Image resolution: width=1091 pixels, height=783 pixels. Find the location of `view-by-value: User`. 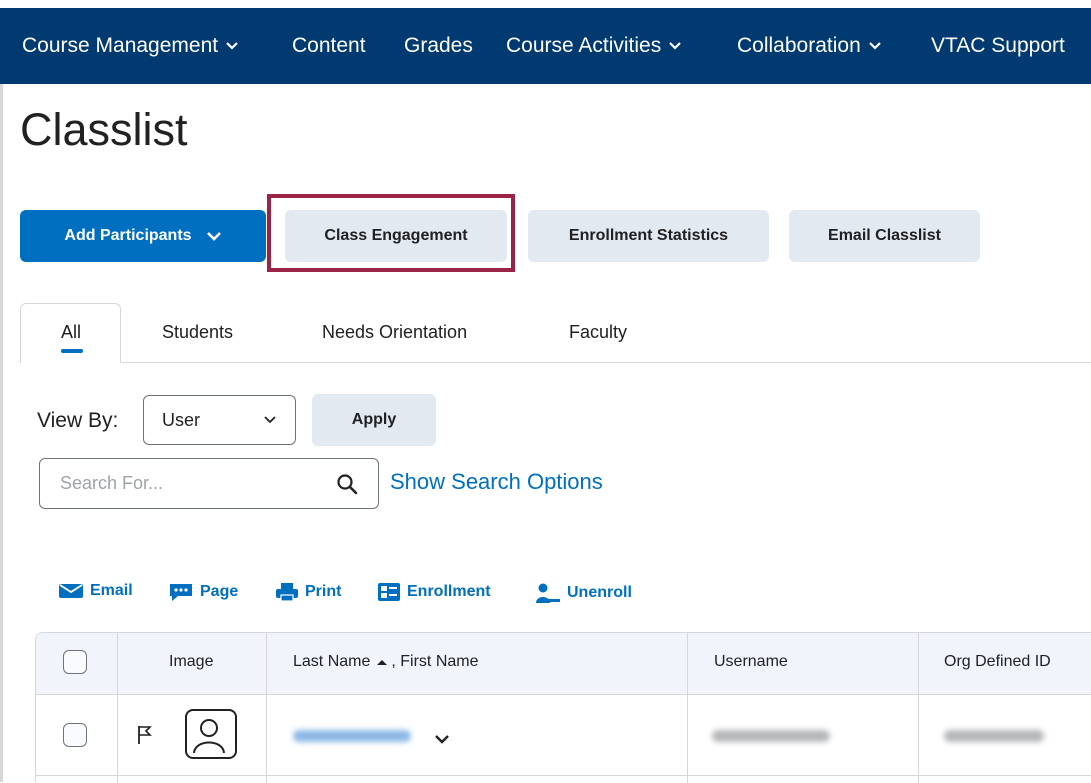

view-by-value: User is located at coordinates (181, 419).